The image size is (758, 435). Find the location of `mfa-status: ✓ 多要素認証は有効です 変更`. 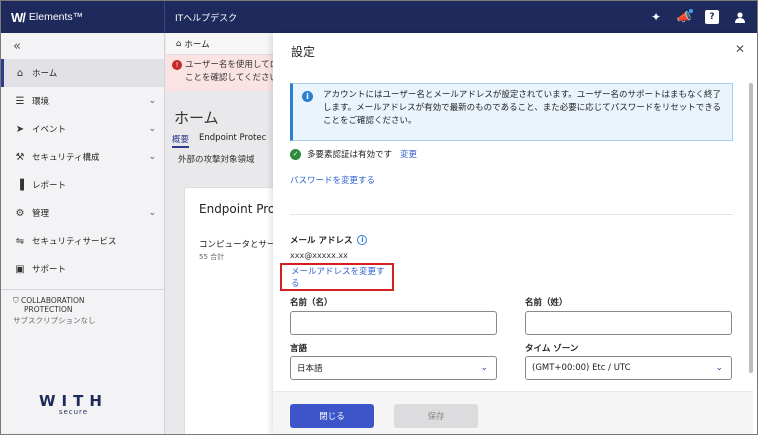

mfa-status: ✓ 多要素認証は有効です 変更 is located at coordinates (353, 154).